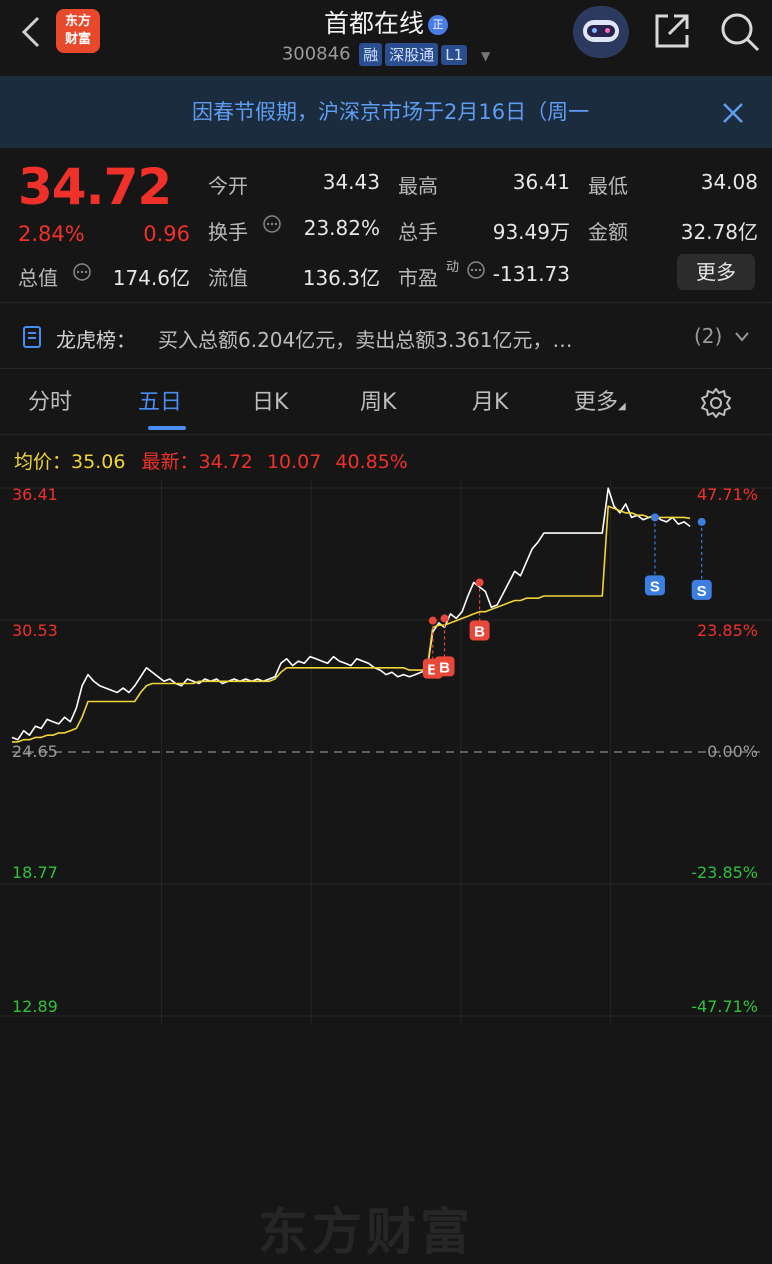 This screenshot has height=1264, width=772. I want to click on change-amount: 0.96, so click(166, 234).